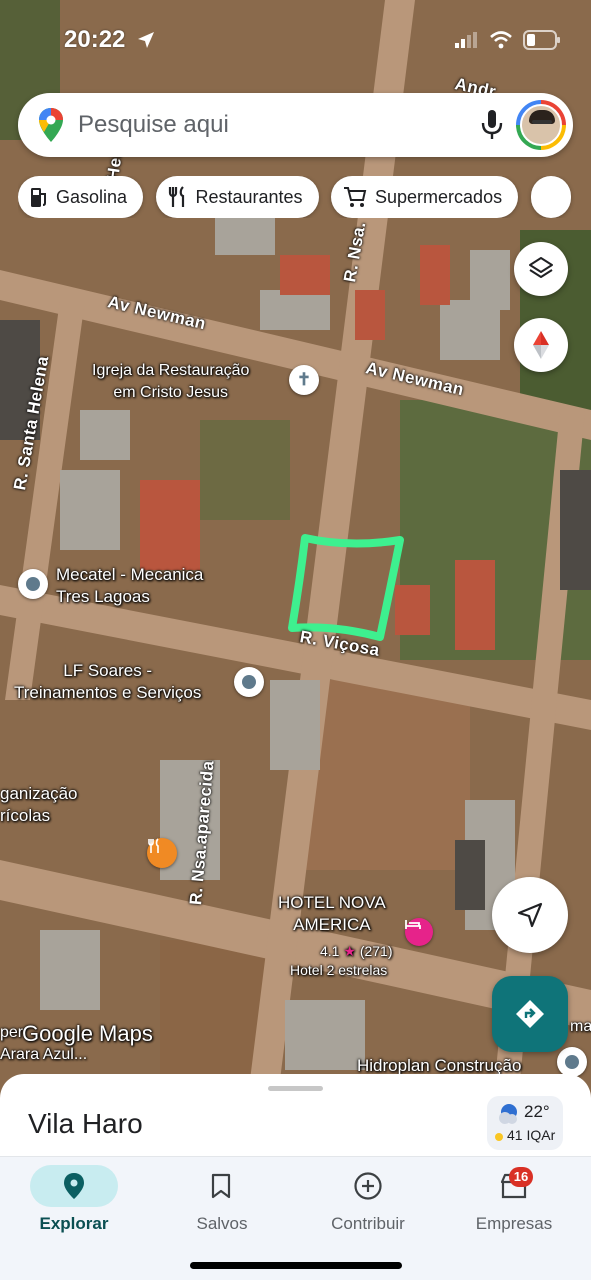 The image size is (591, 1280). I want to click on layers-icon, so click(541, 267).